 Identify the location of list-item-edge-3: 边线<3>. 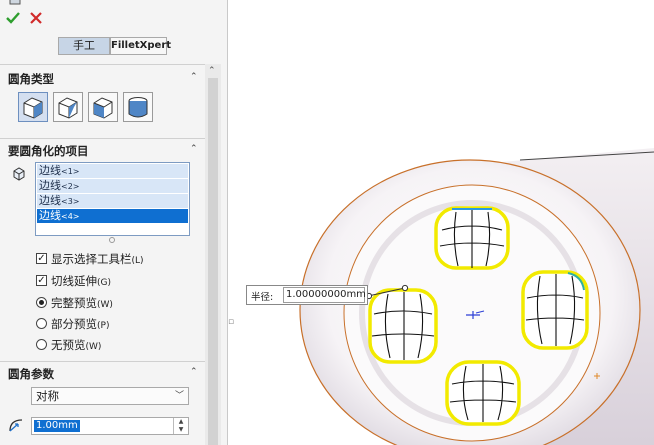
(112, 201).